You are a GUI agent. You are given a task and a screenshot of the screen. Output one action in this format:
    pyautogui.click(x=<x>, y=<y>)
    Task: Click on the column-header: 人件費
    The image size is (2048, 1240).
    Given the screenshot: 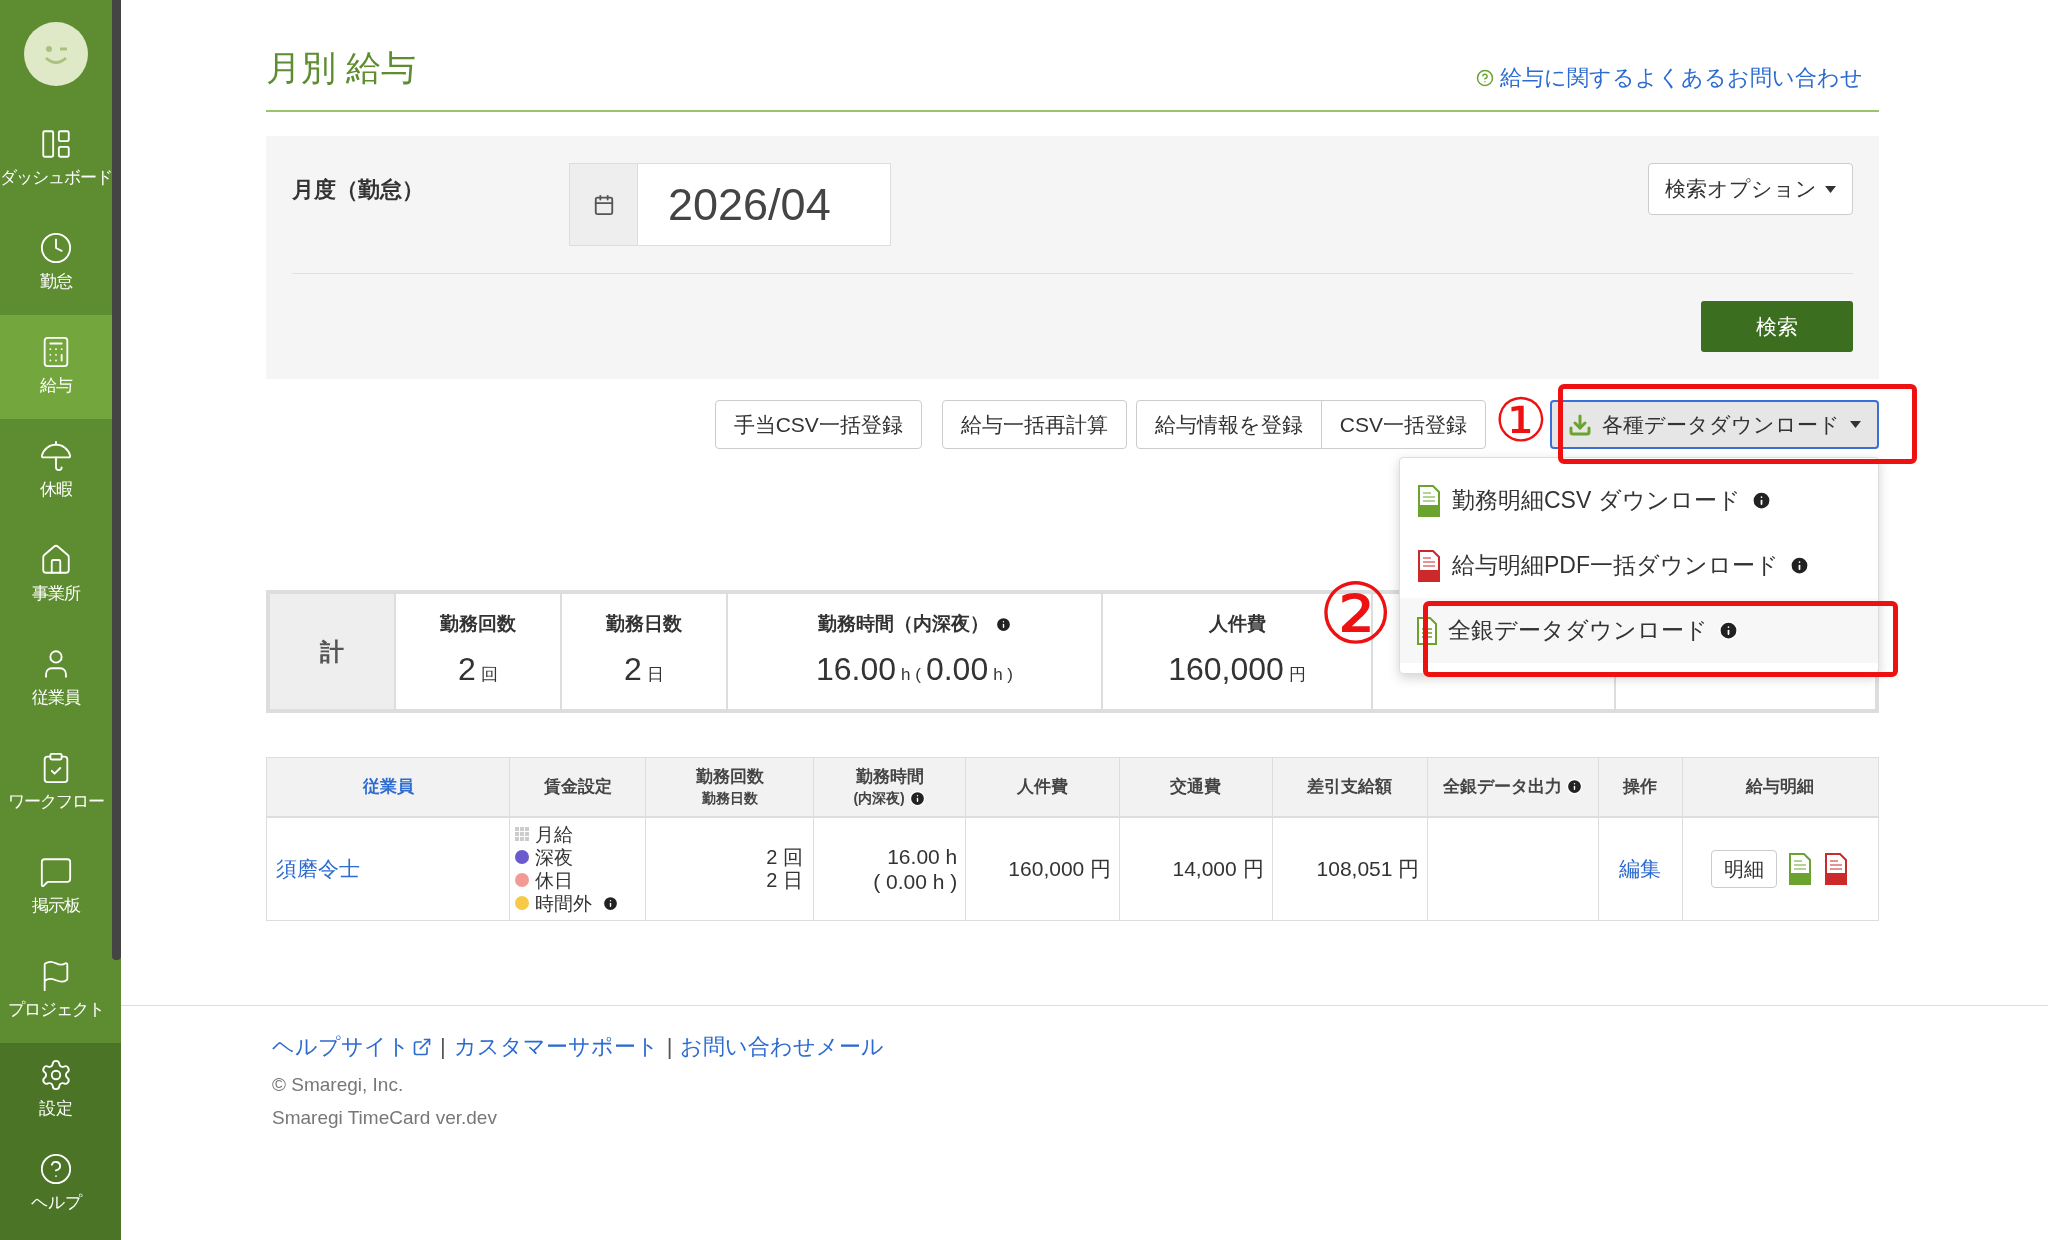 What is the action you would take?
    pyautogui.click(x=1042, y=787)
    